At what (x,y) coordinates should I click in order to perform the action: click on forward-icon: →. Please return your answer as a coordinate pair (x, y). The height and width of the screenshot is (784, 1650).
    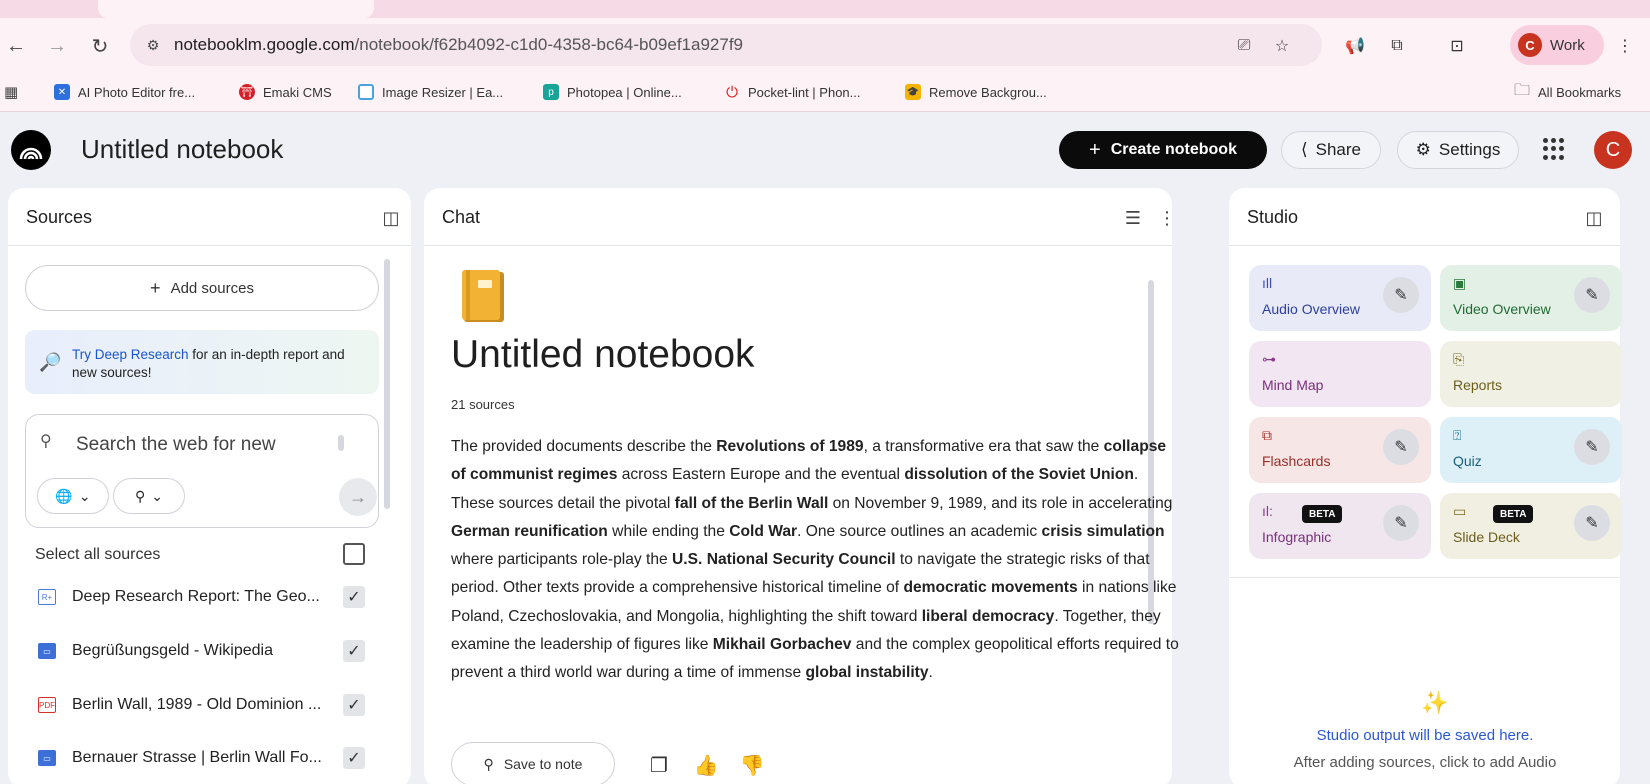
    Looking at the image, I should click on (57, 46).